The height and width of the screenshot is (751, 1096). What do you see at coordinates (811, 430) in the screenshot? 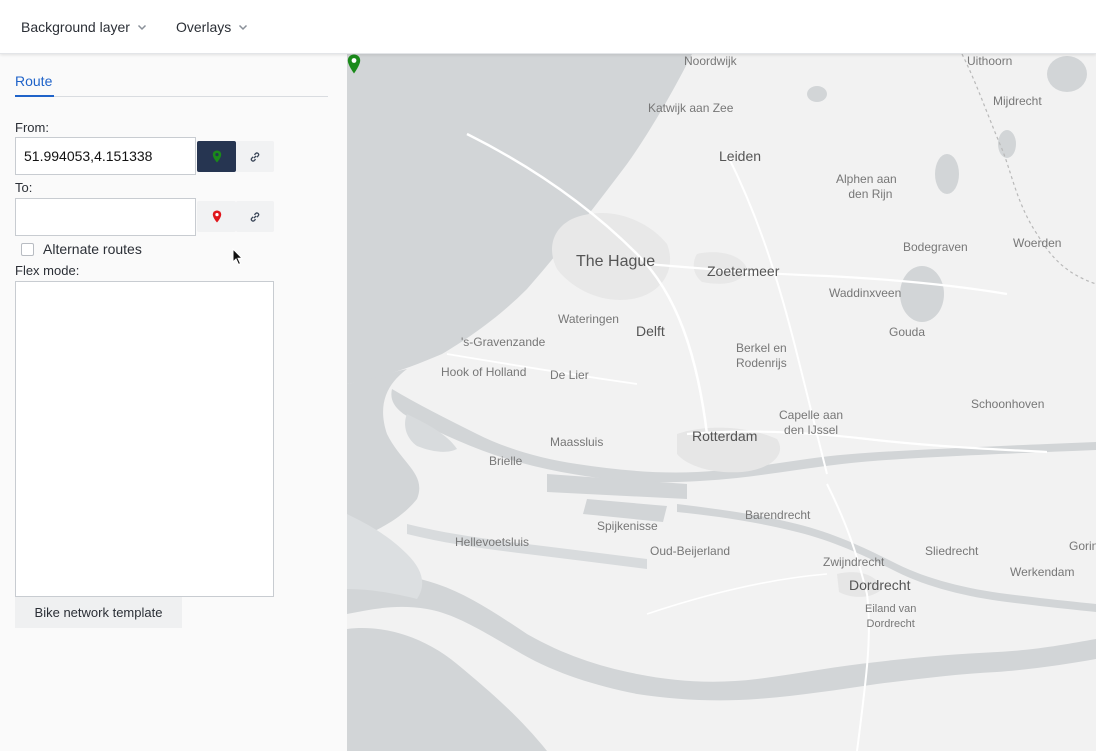
I see `place-capelle-line2: den IJssel` at bounding box center [811, 430].